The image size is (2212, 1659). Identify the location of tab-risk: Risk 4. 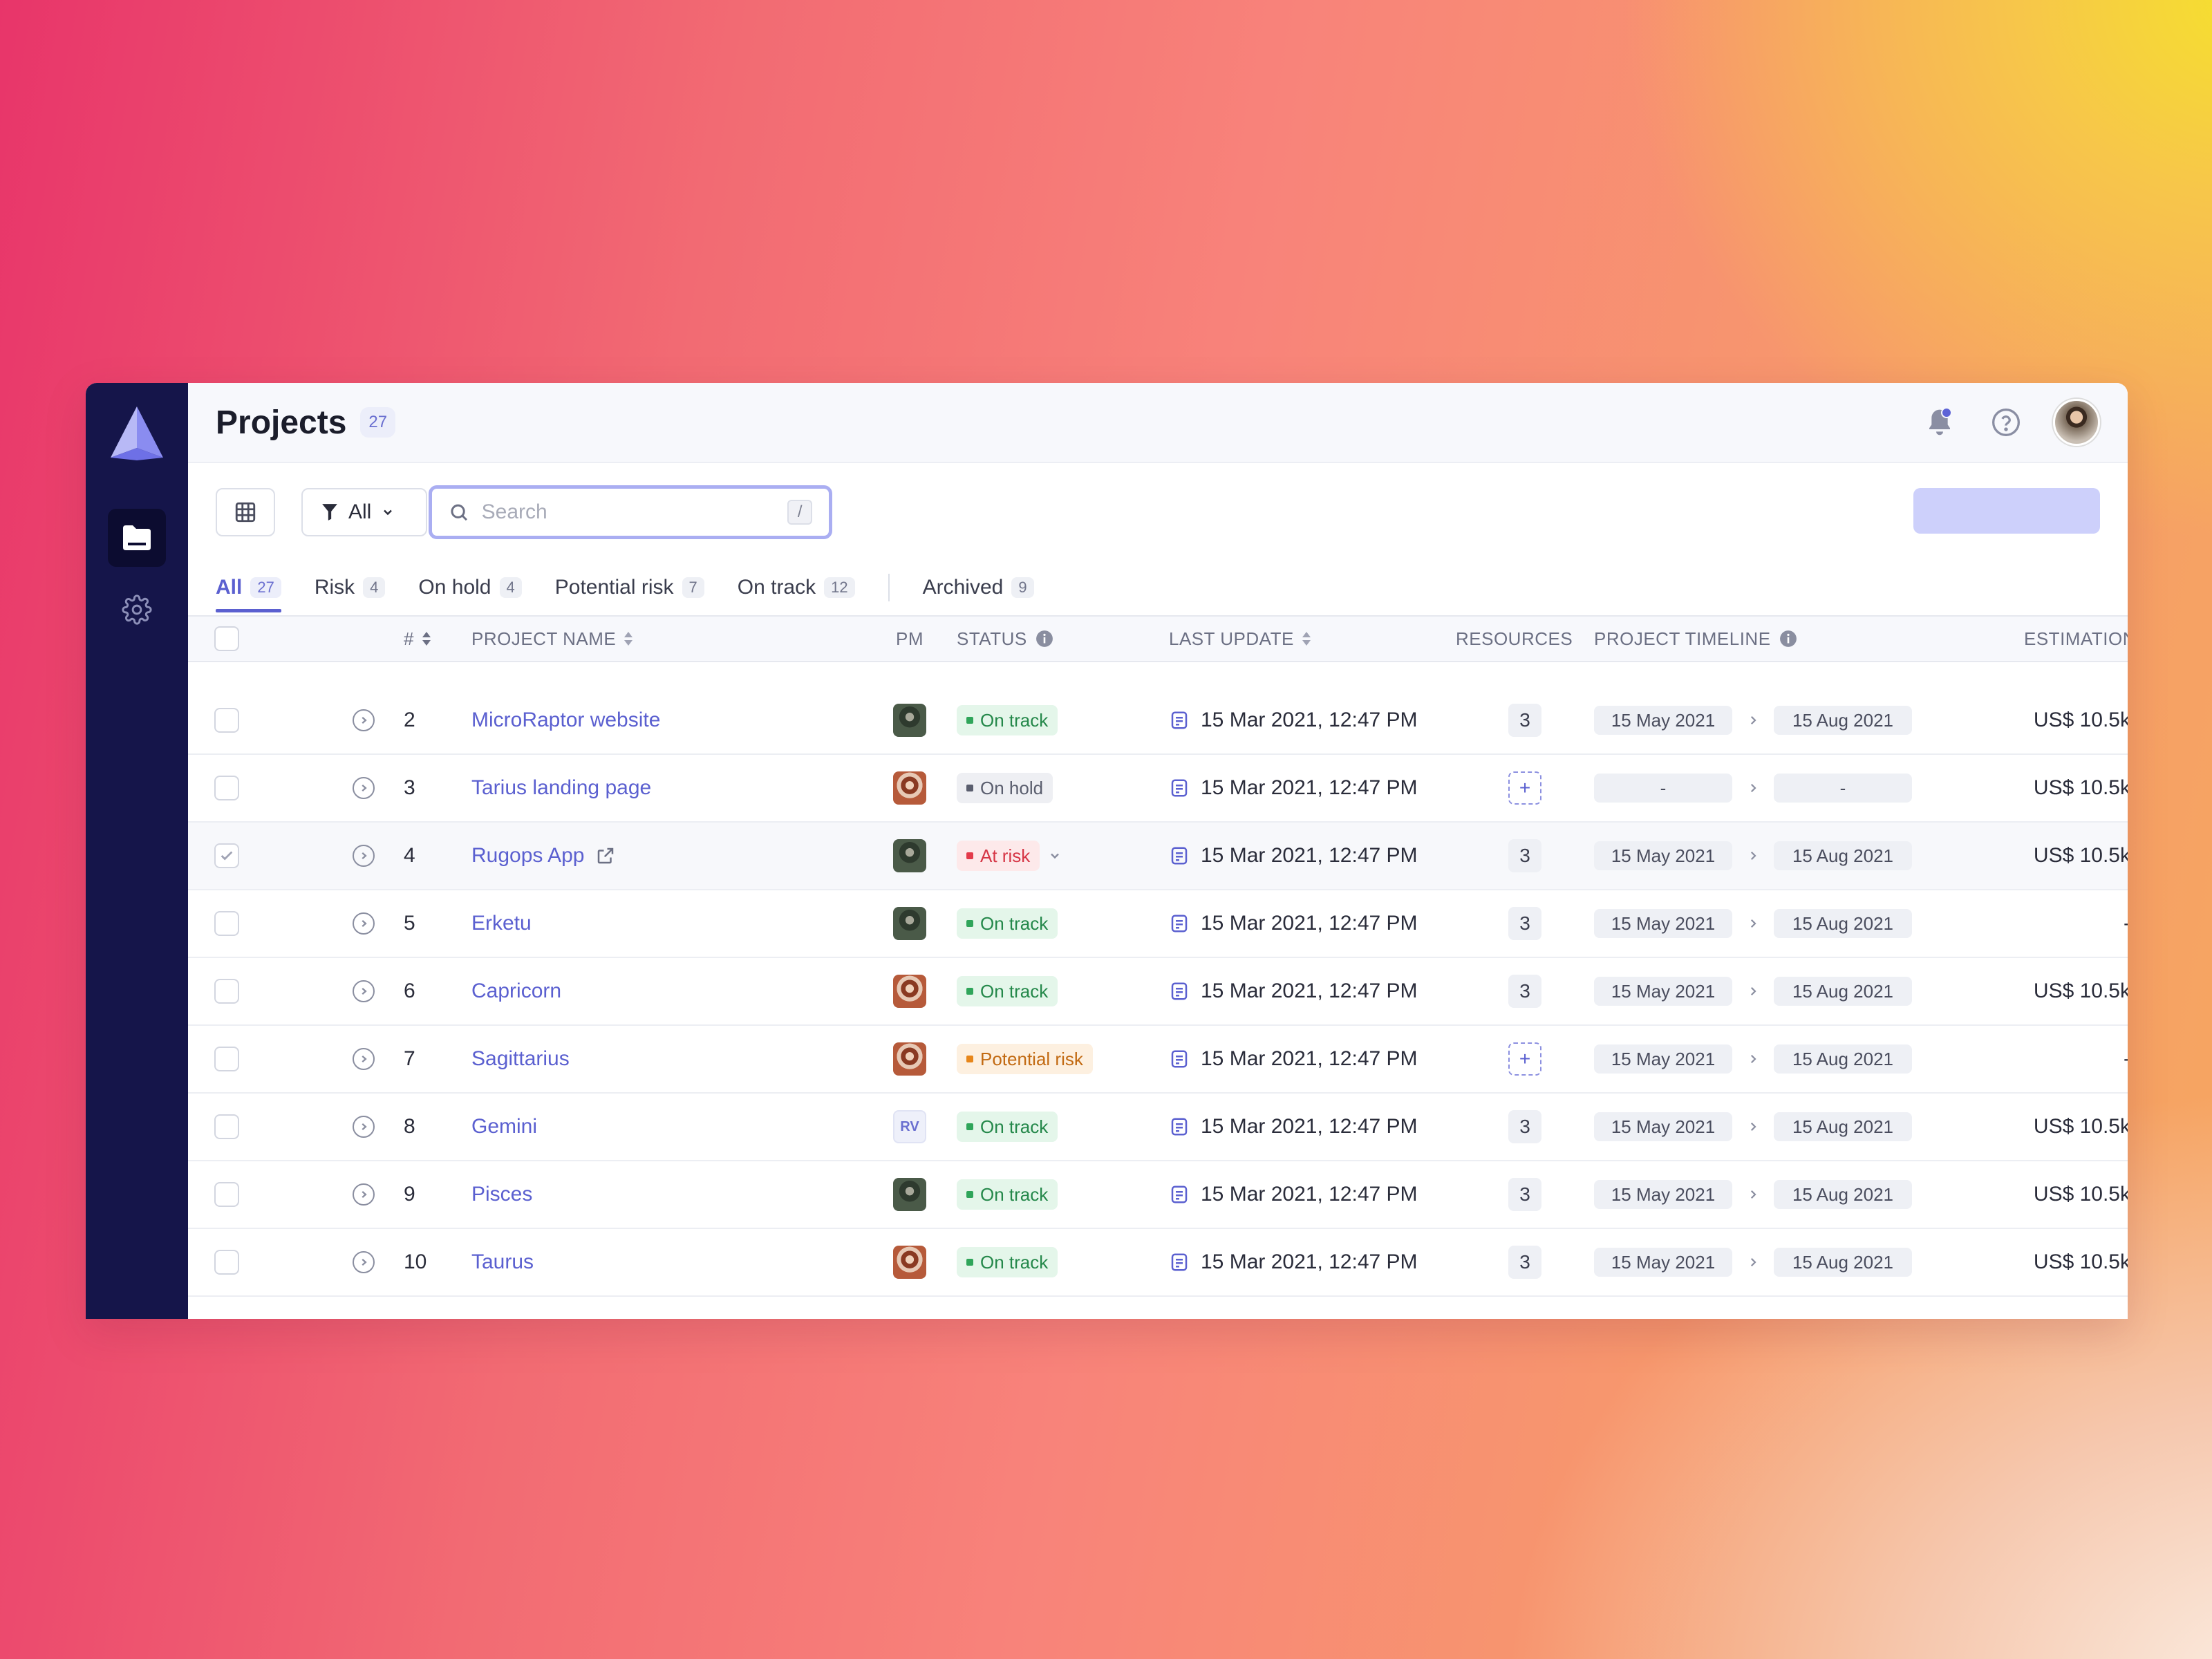
(350, 588).